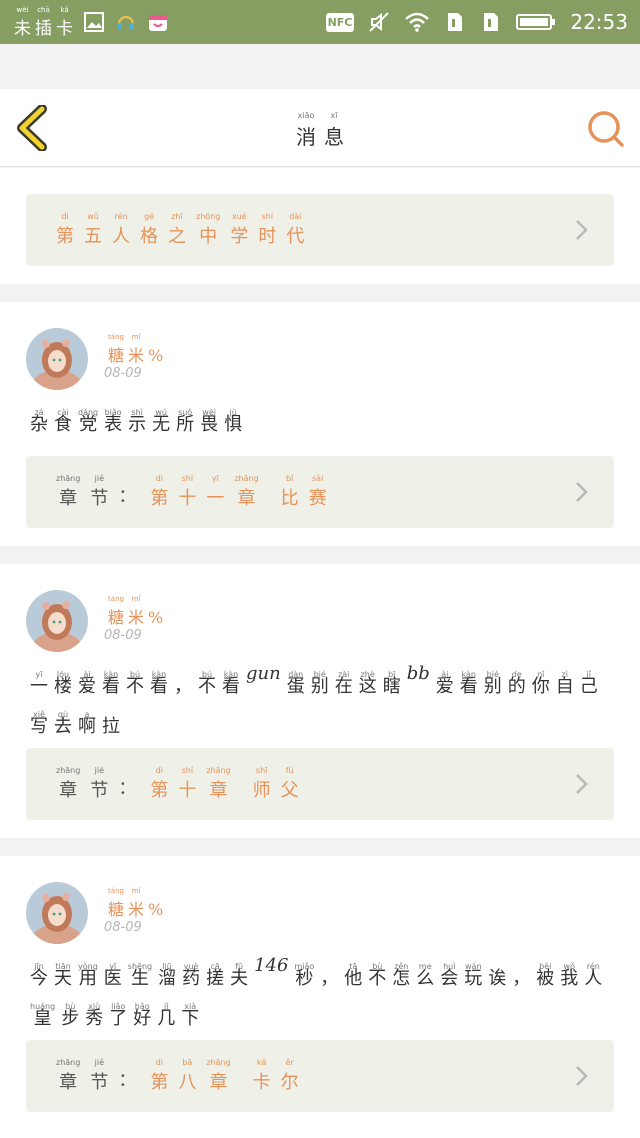 This screenshot has width=640, height=1138. What do you see at coordinates (161, 424) in the screenshot?
I see `hanzi: 无` at bounding box center [161, 424].